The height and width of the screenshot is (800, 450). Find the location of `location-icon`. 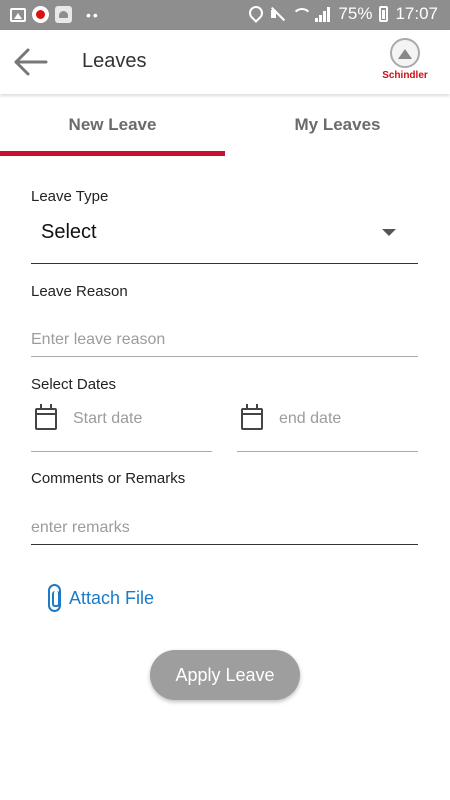

location-icon is located at coordinates (254, 14).